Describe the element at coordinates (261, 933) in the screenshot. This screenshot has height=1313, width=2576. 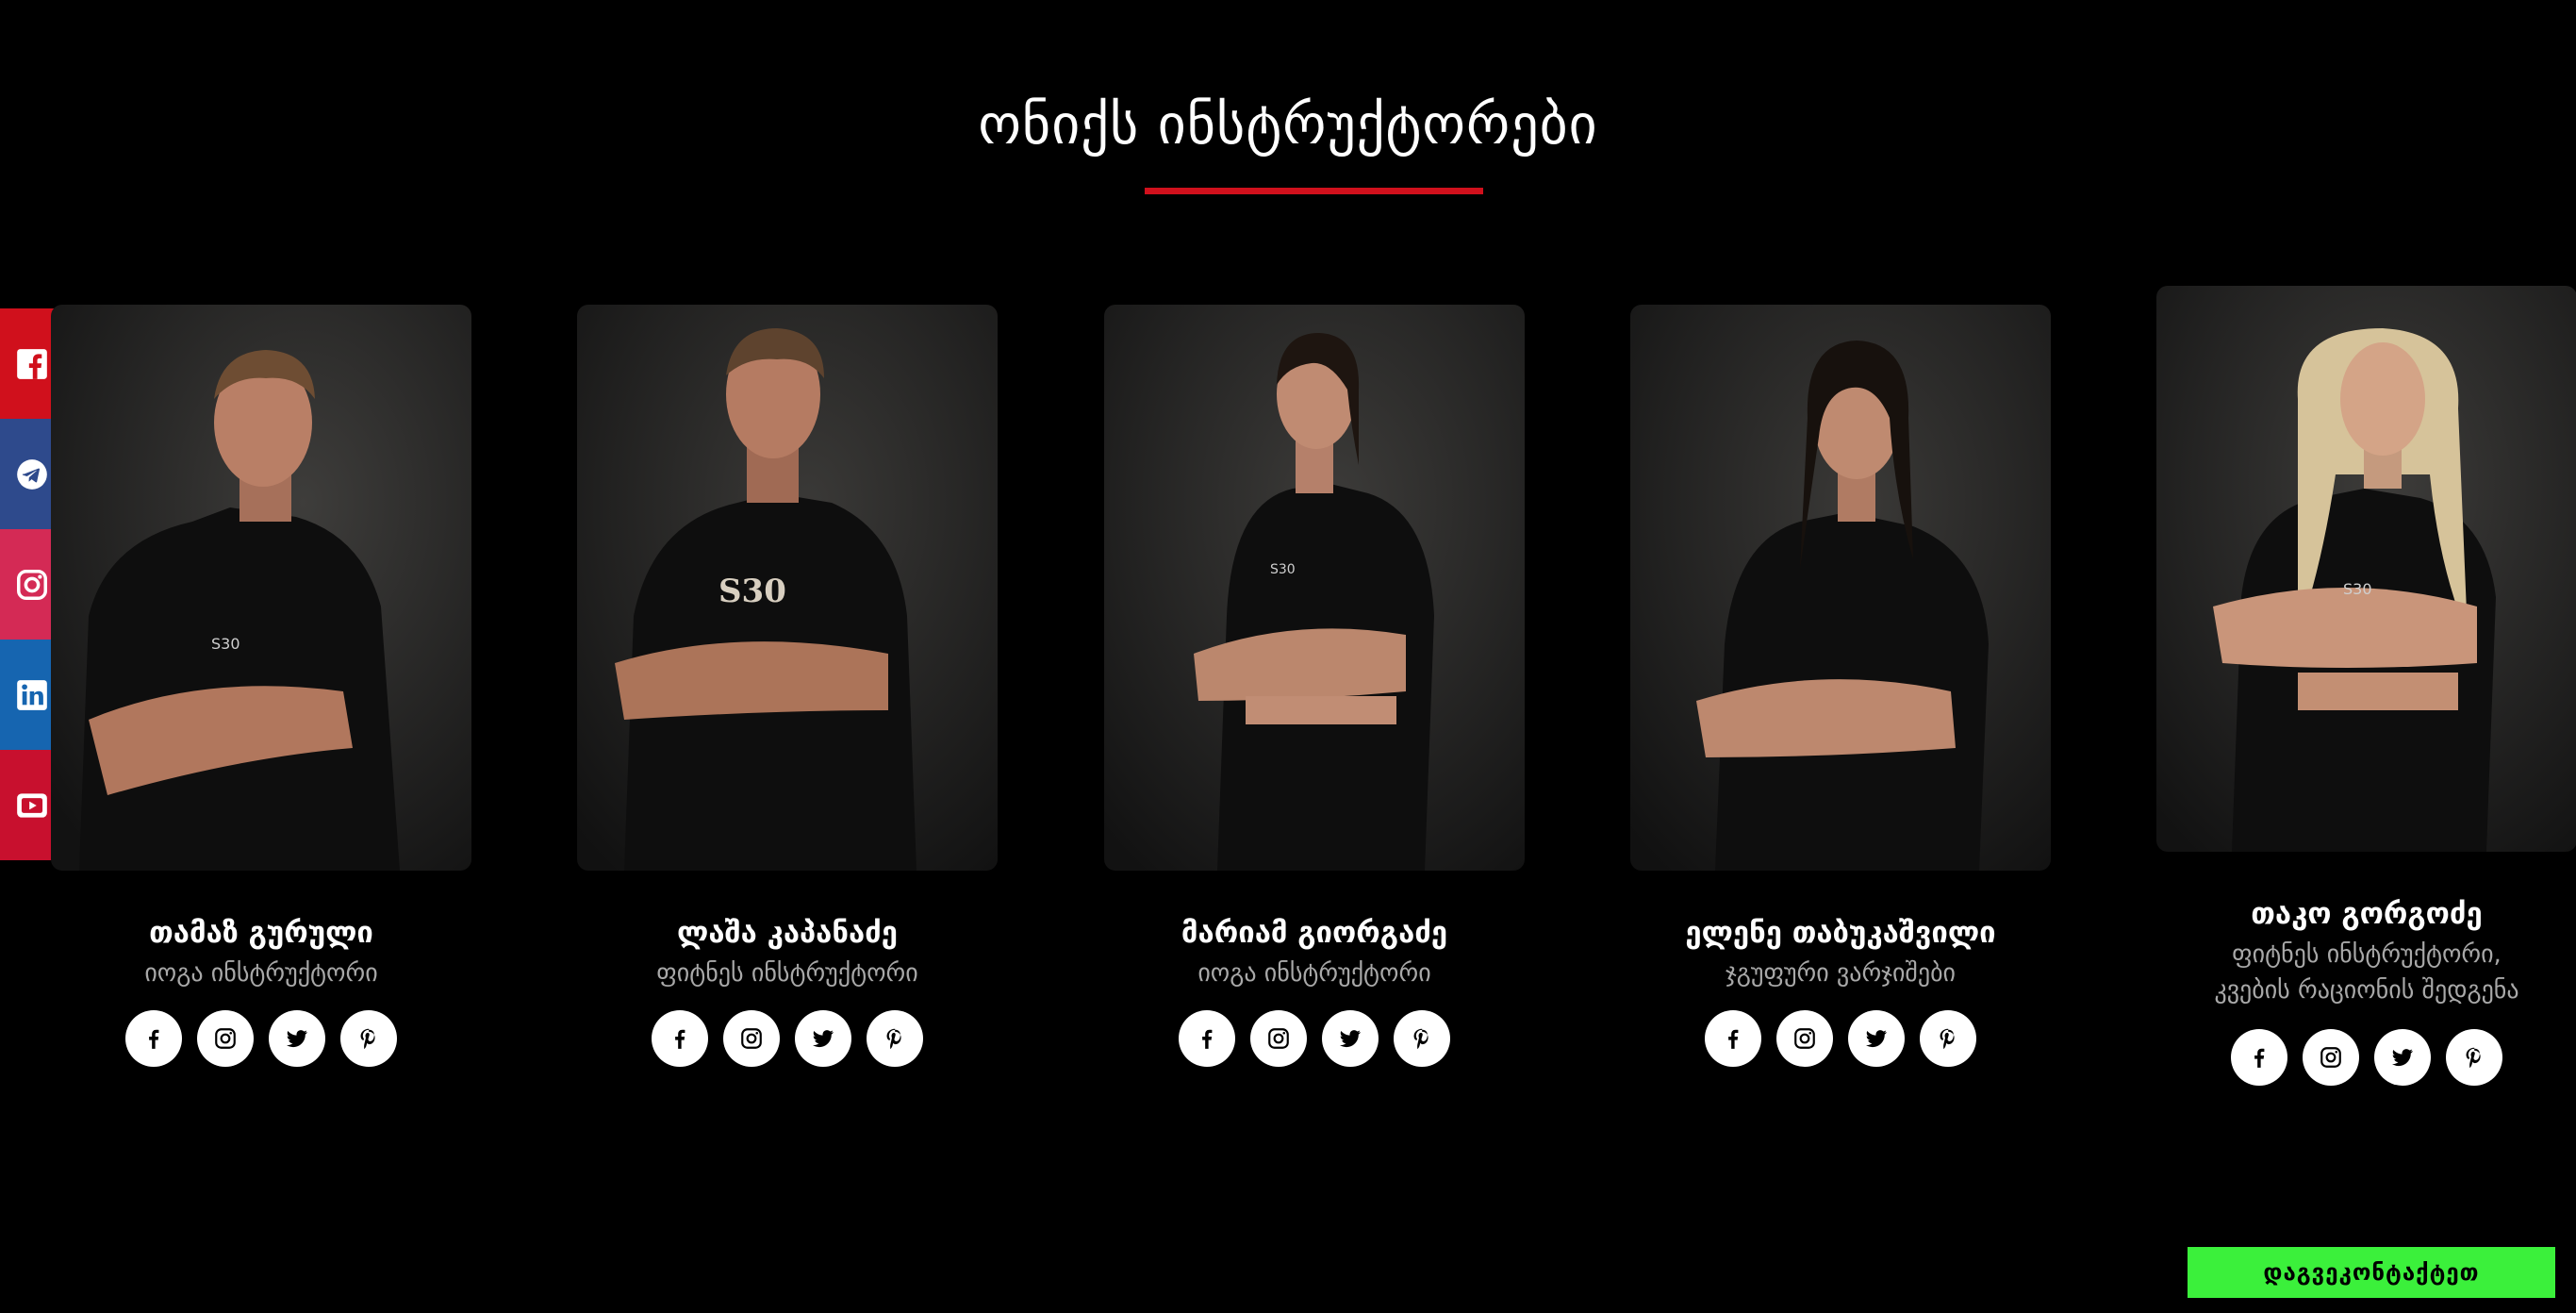
I see `instructor-name: თამაზ გურული` at that location.